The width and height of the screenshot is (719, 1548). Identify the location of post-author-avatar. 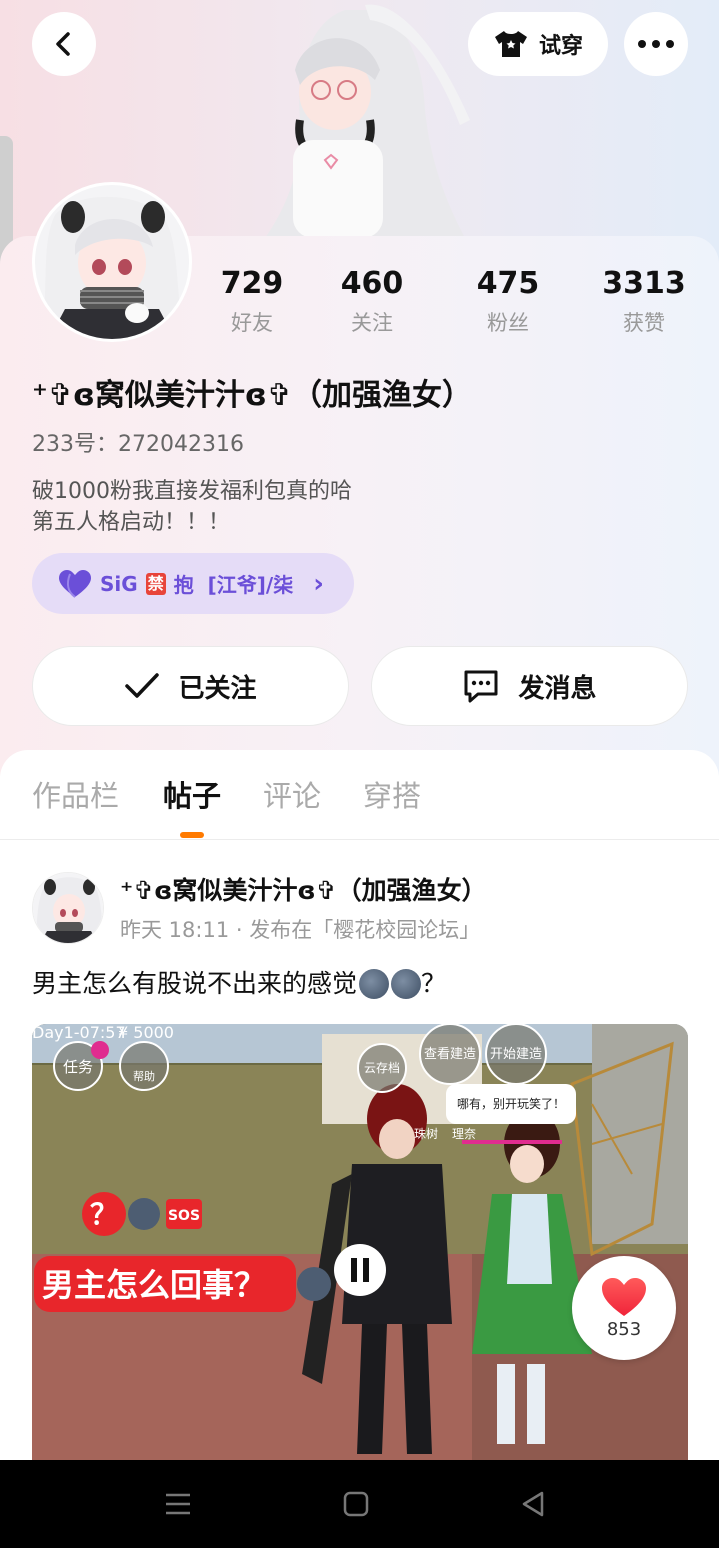
(68, 908).